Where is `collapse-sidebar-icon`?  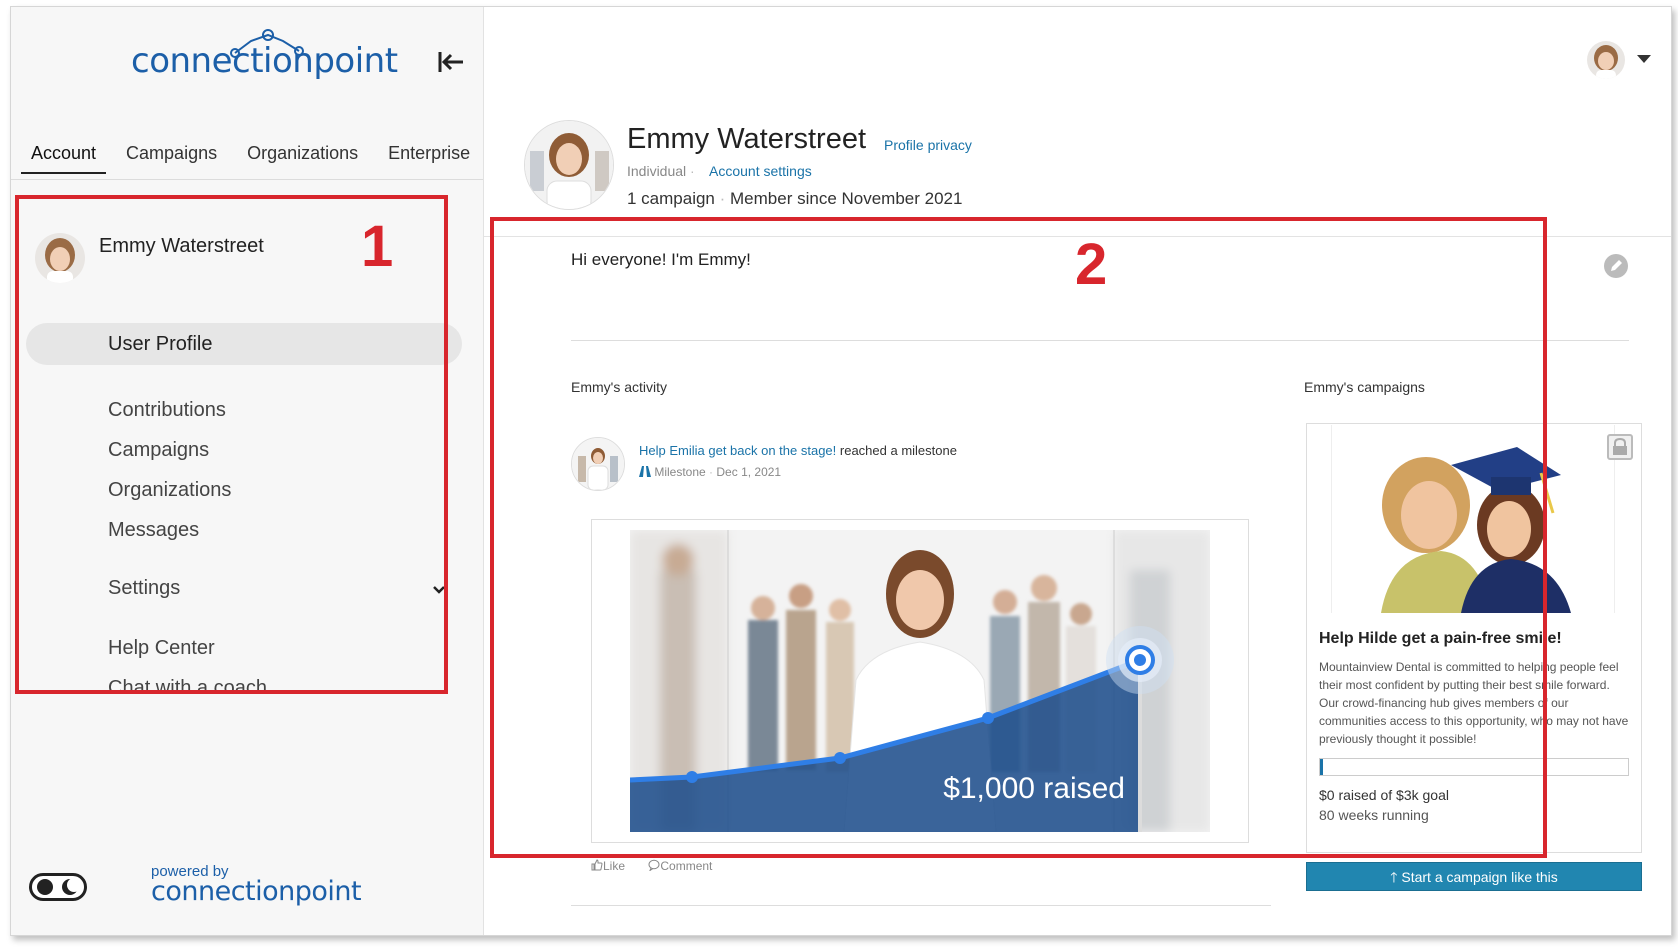 collapse-sidebar-icon is located at coordinates (451, 62).